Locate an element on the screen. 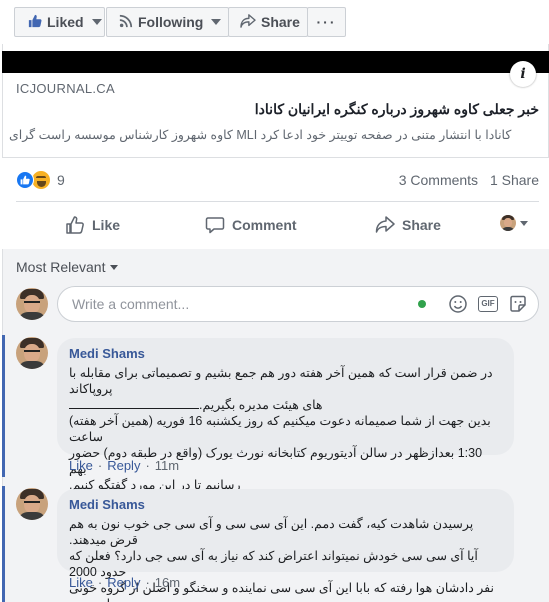 The image size is (549, 602). comment-timestamp: 16m is located at coordinates (167, 582).